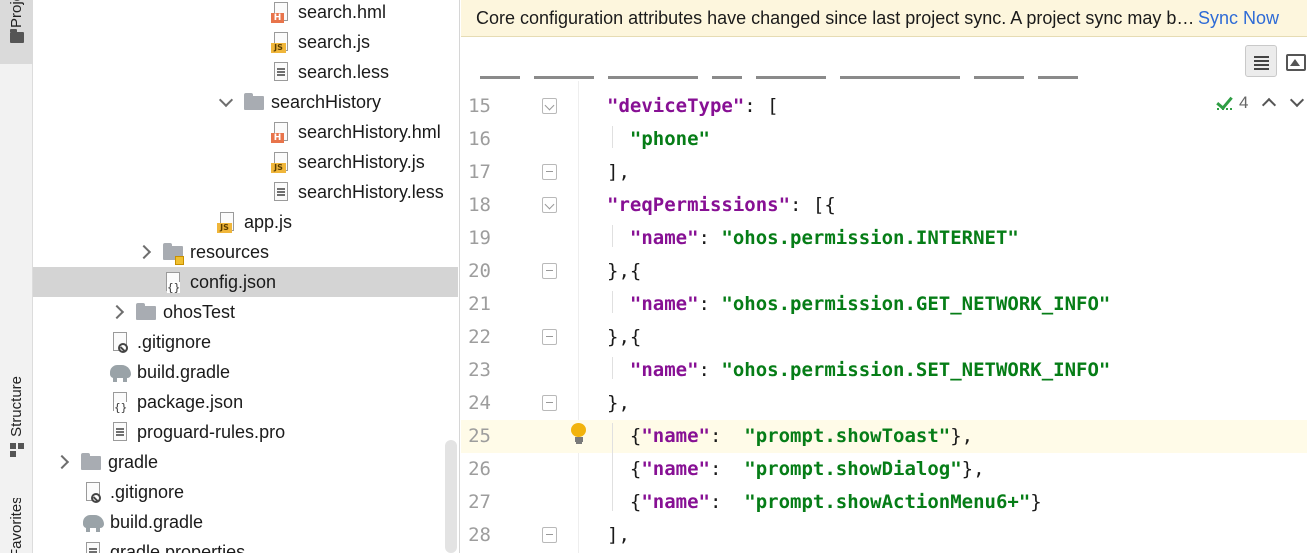 This screenshot has height=553, width=1307. What do you see at coordinates (326, 101) in the screenshot?
I see `tree-item-label: searchHistory` at bounding box center [326, 101].